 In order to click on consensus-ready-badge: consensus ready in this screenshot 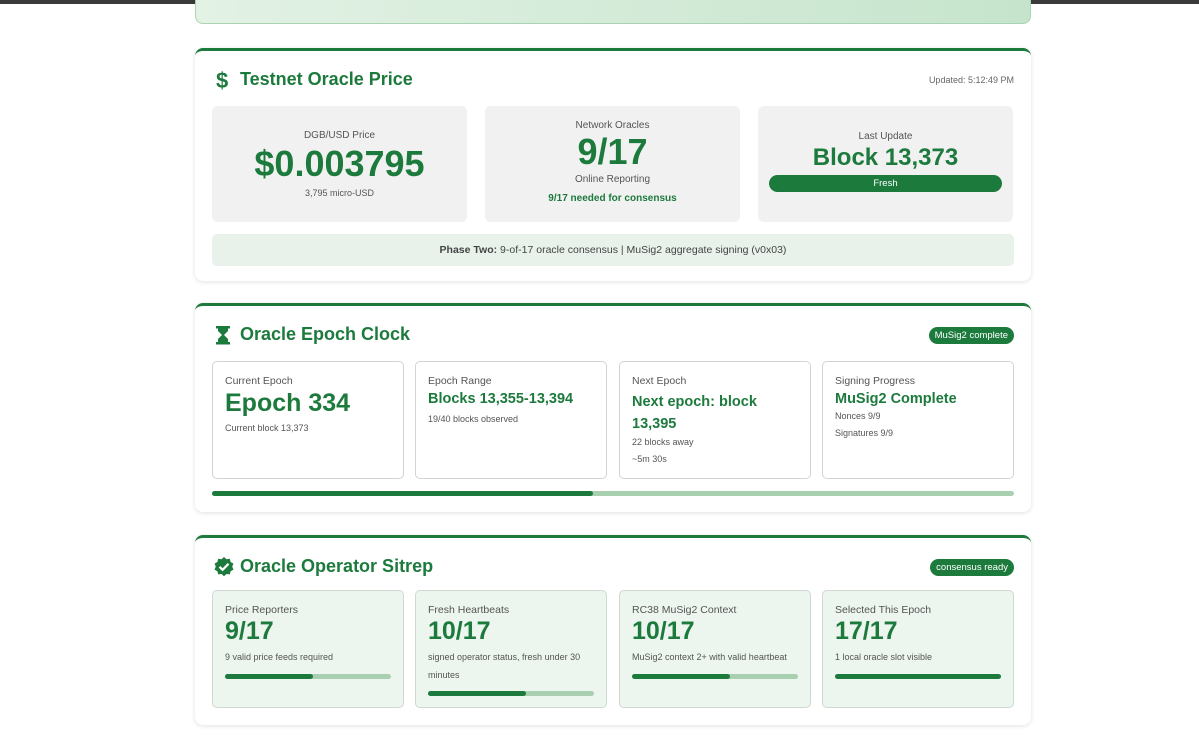, I will do `click(972, 567)`.